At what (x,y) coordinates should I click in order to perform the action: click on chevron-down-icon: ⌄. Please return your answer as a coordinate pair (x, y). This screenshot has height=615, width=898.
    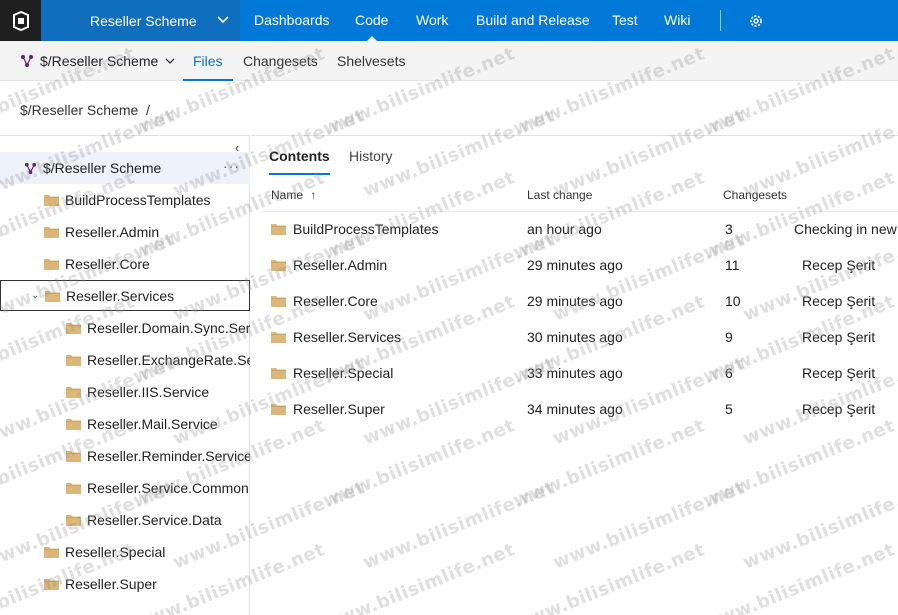
    Looking at the image, I should click on (36, 295).